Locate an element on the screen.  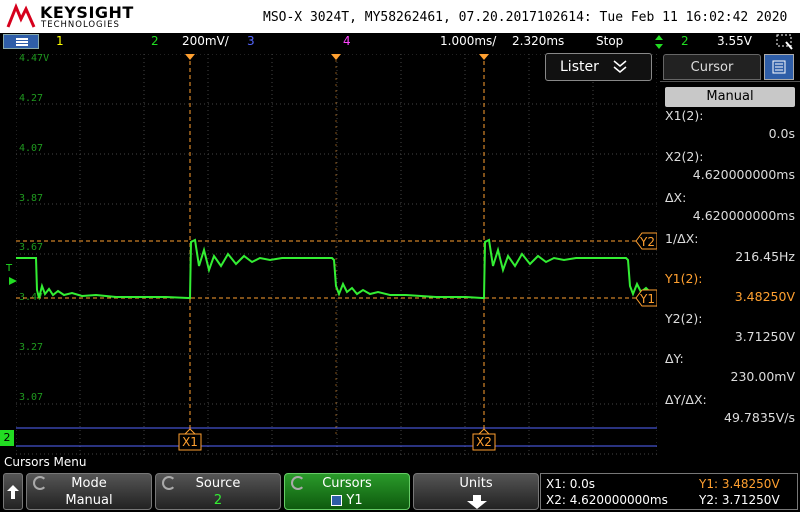
summary-x1: X1: 0.0s is located at coordinates (571, 484).